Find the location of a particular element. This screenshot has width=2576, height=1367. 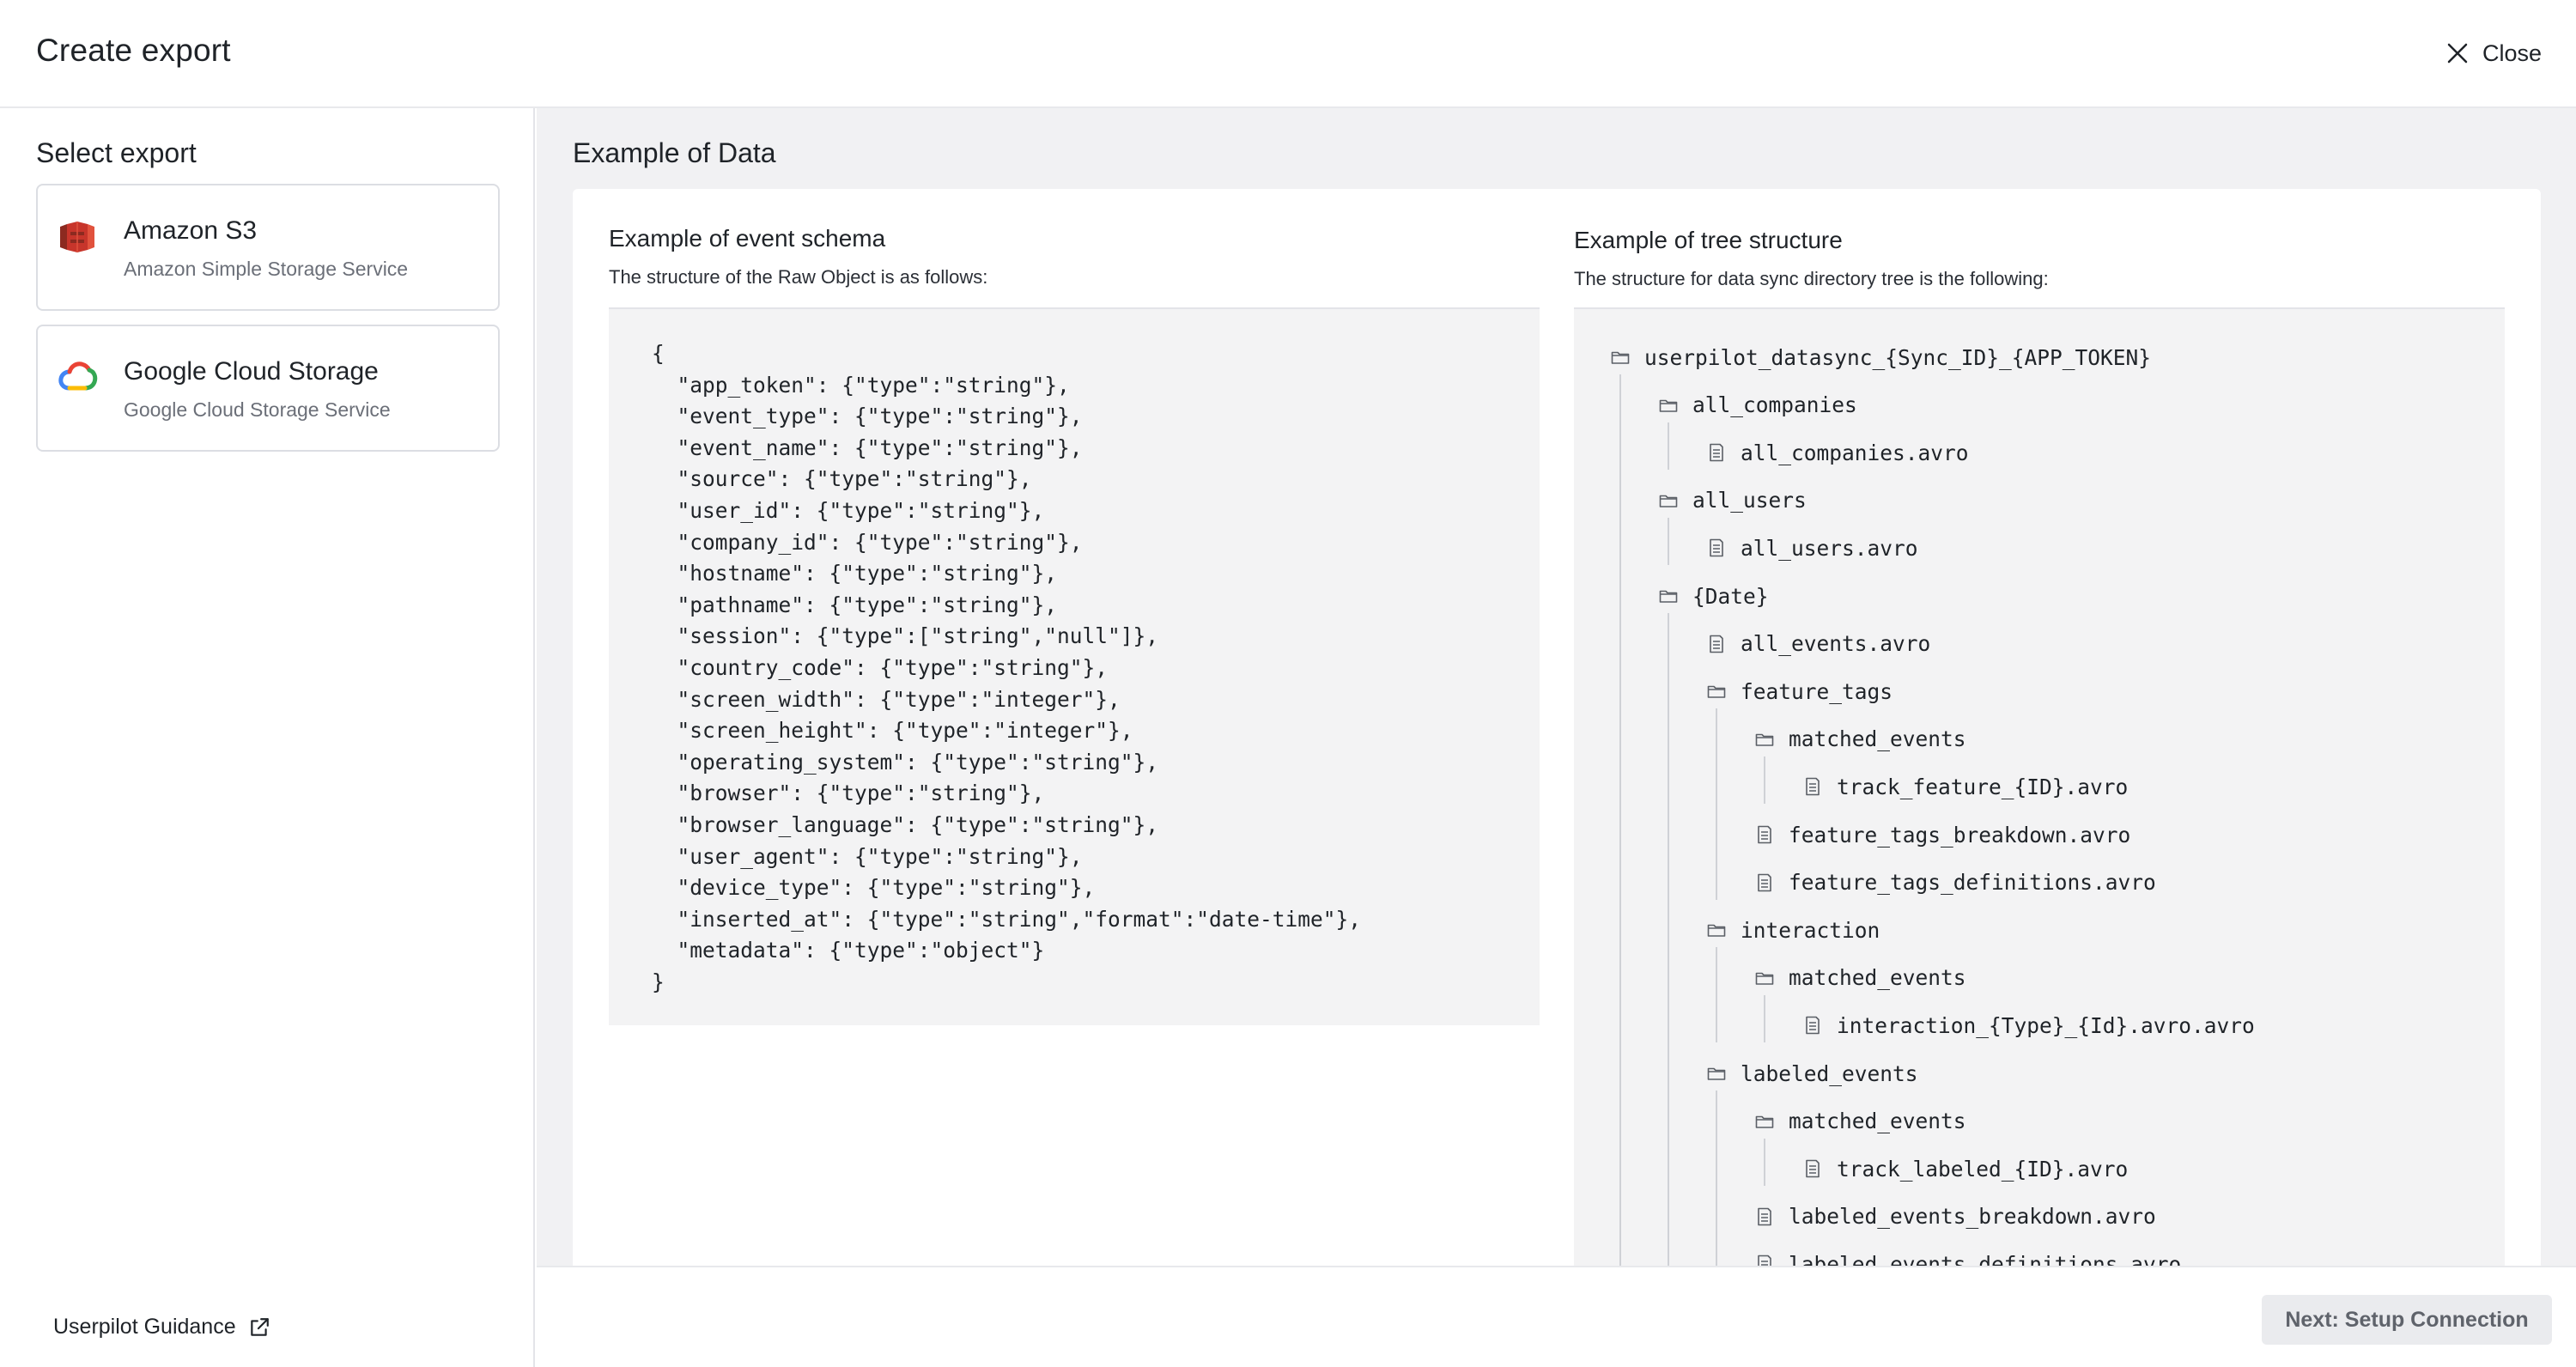

tree-folder: all_companies is located at coordinates (1758, 405).